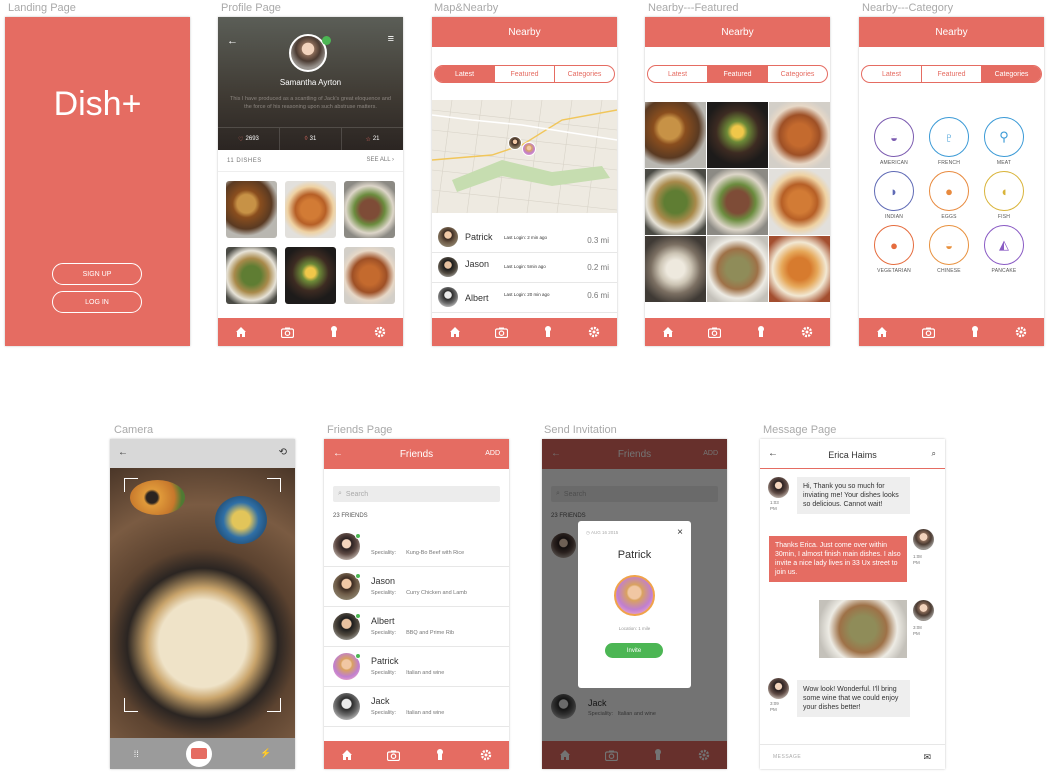  I want to click on friend-row: Jack Speciality: Italian and wine, so click(416, 707).